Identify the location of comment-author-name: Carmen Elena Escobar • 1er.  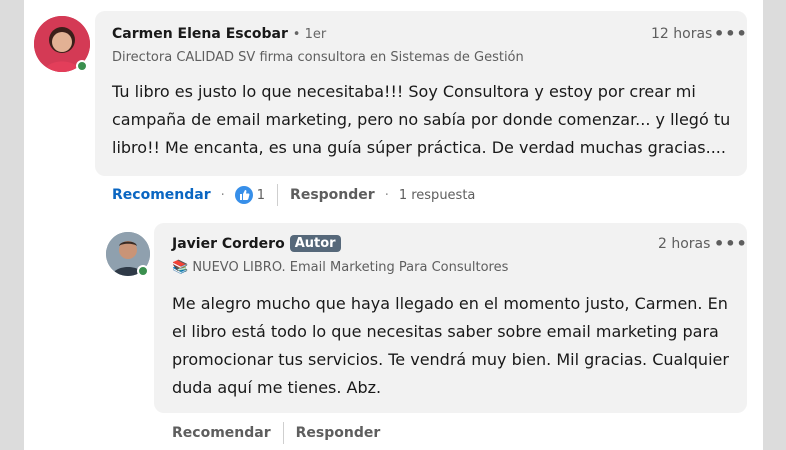
(219, 34).